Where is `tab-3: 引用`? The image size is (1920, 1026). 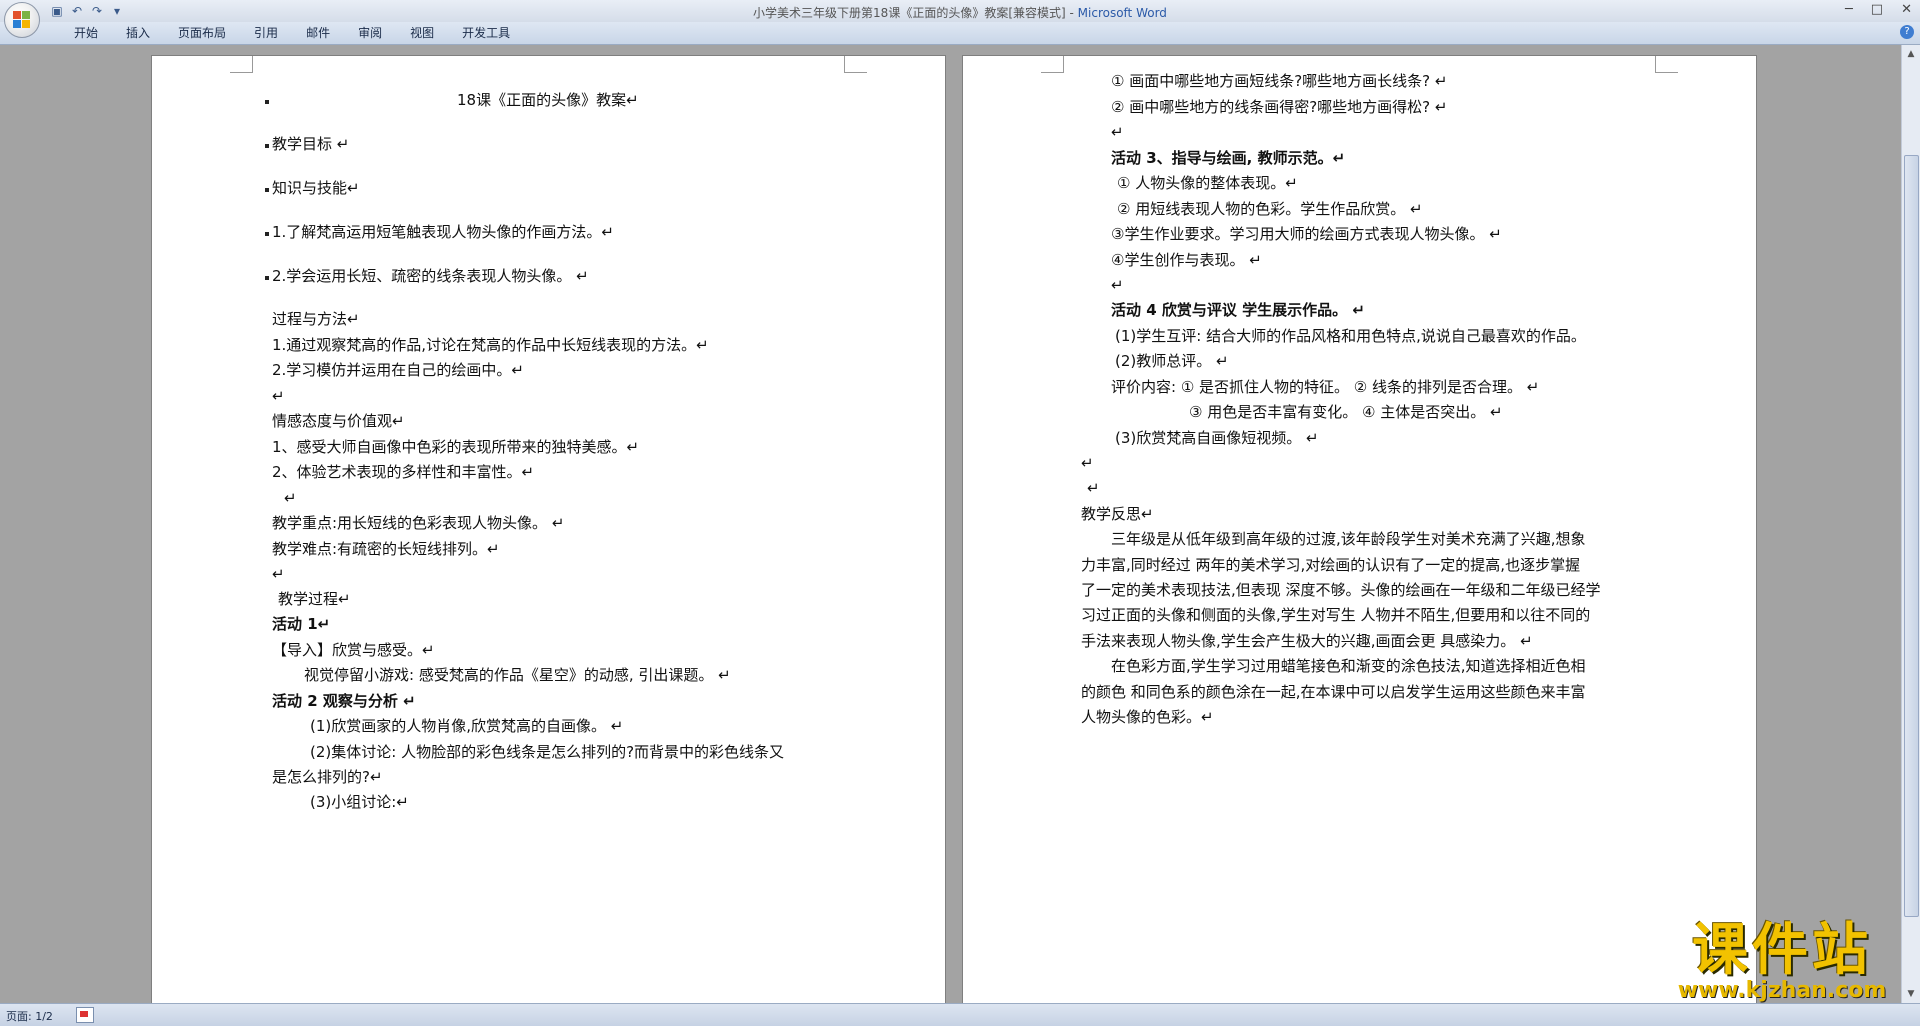 tab-3: 引用 is located at coordinates (266, 33).